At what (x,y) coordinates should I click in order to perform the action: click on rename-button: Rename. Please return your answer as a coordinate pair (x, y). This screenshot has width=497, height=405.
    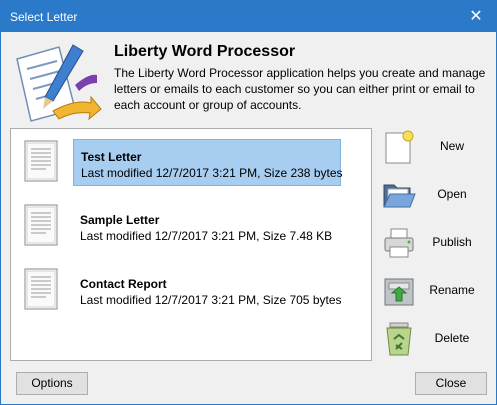
    Looking at the image, I should click on (435, 291).